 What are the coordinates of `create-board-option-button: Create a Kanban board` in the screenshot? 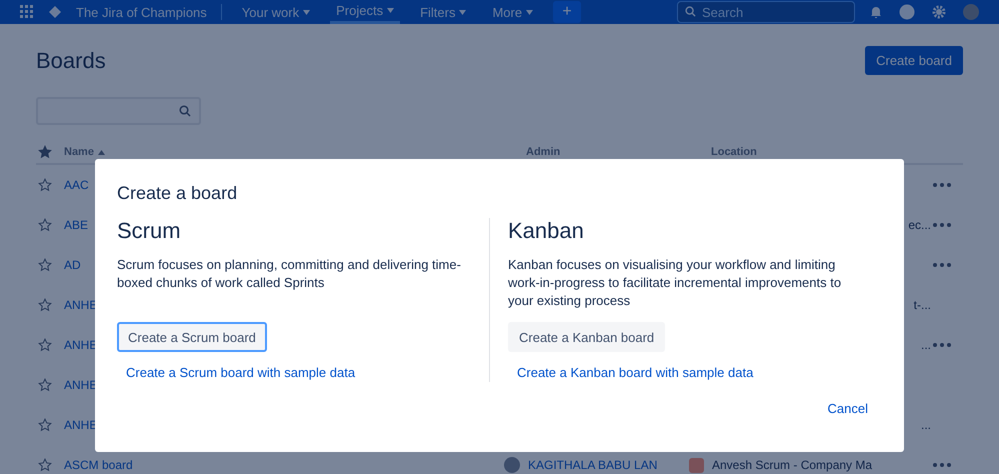 It's located at (587, 337).